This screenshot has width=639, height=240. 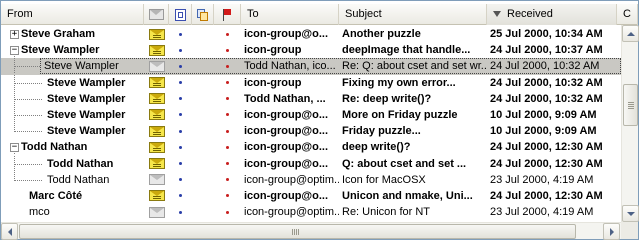 What do you see at coordinates (39, 212) in the screenshot?
I see `sender-name: mco` at bounding box center [39, 212].